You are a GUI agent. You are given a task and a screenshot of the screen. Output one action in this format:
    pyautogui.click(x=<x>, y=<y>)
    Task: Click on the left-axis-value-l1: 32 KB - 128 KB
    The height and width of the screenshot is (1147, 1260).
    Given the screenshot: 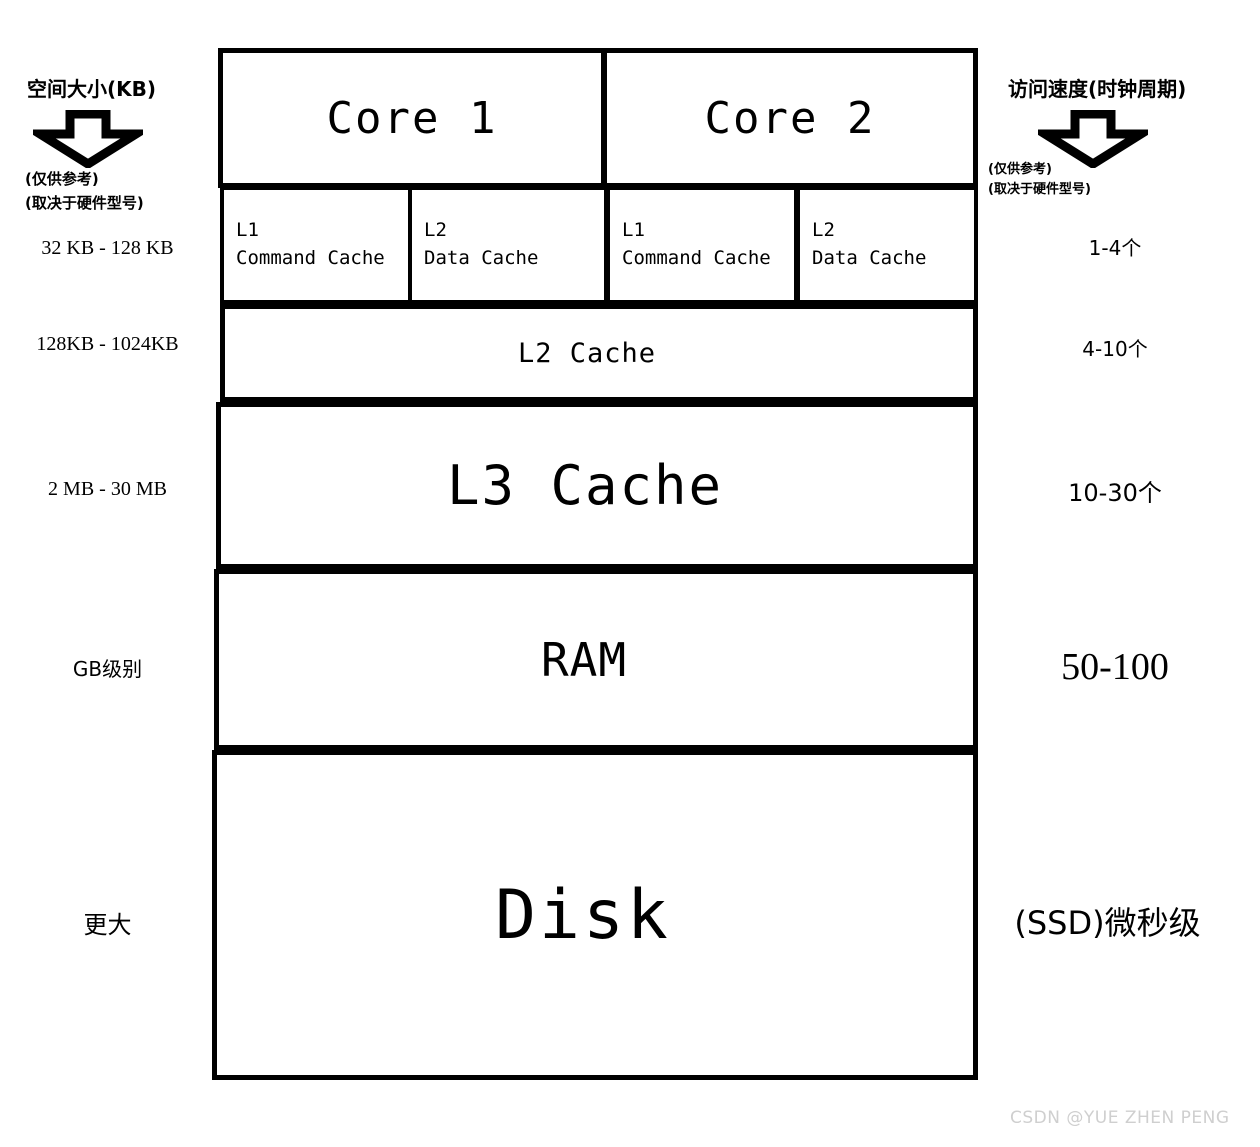 What is the action you would take?
    pyautogui.click(x=107, y=248)
    